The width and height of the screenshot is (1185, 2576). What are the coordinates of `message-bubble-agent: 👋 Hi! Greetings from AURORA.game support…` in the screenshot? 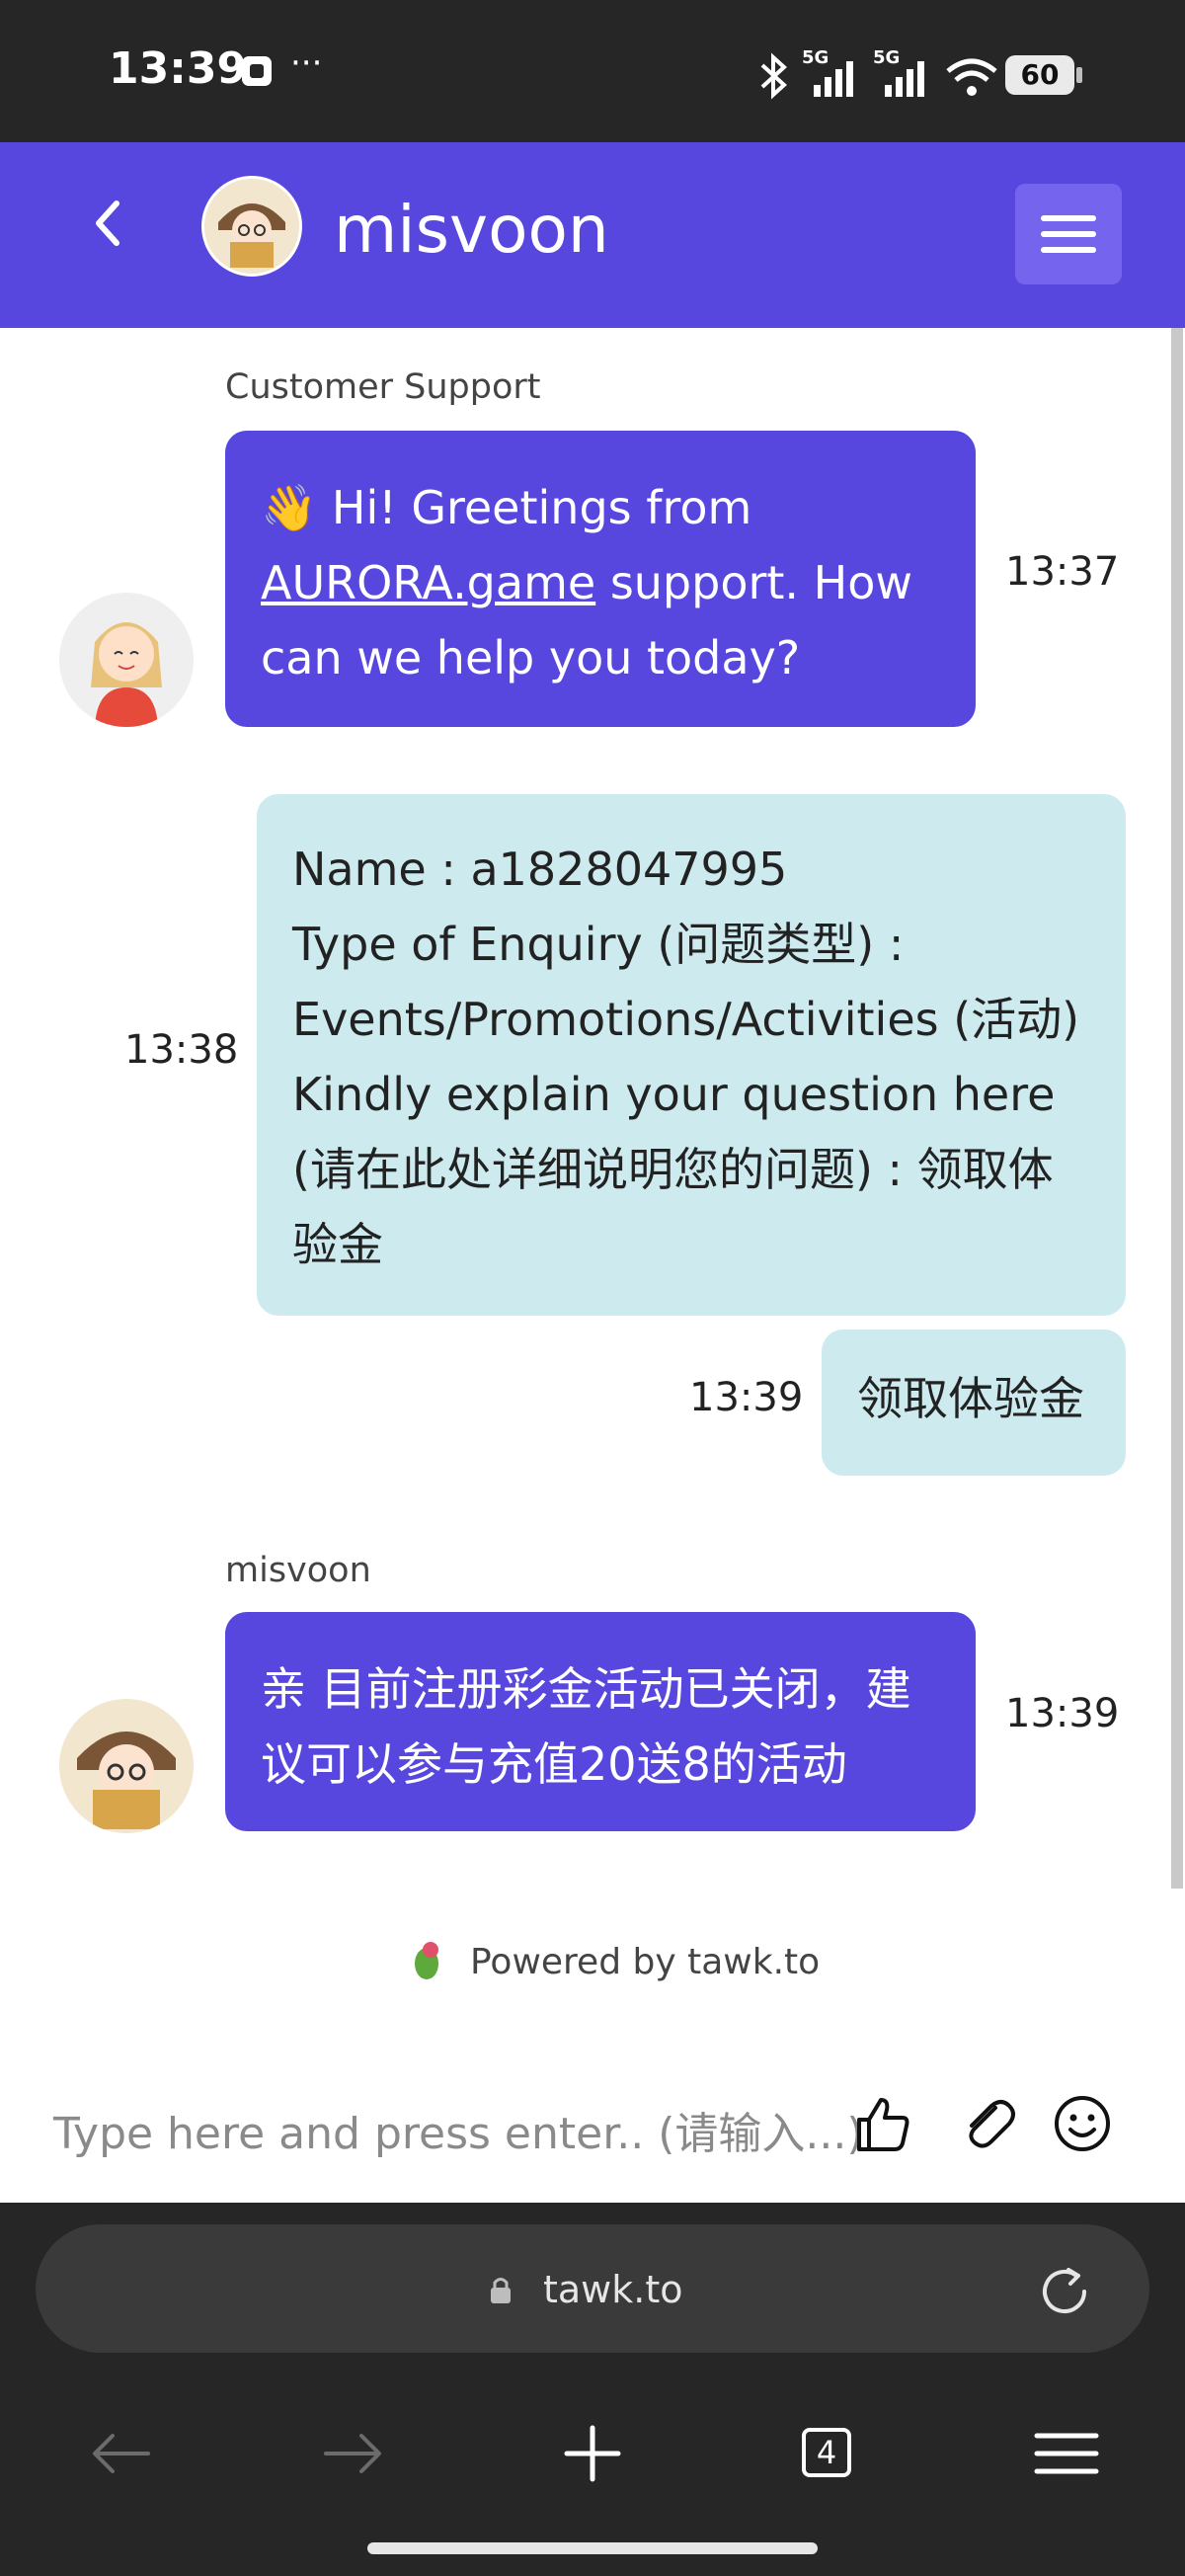 It's located at (601, 579).